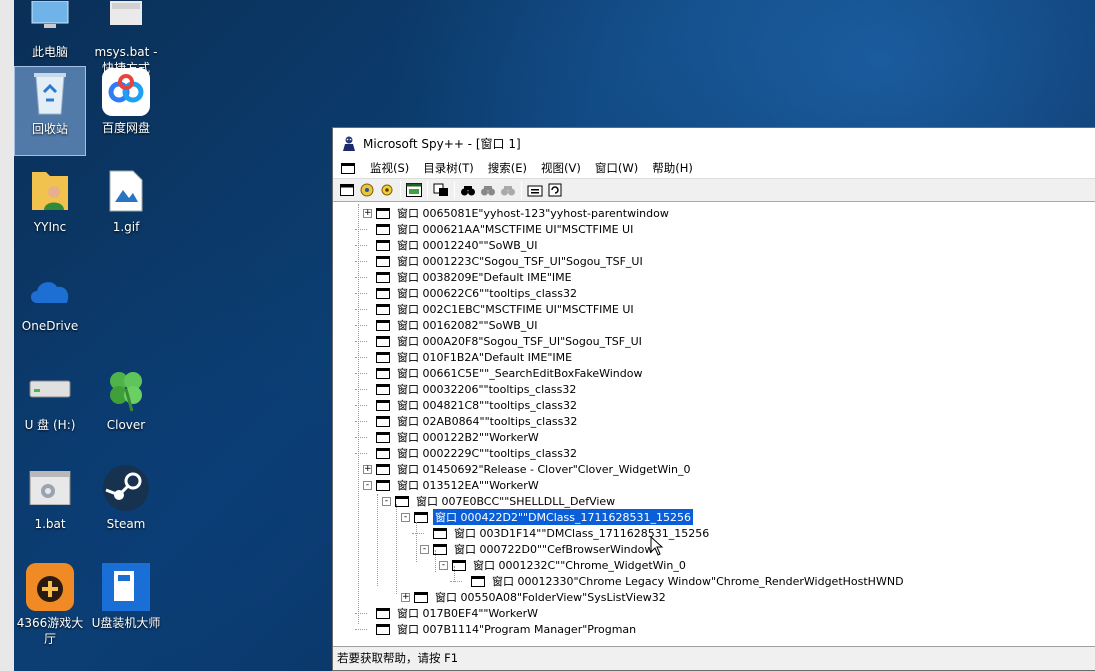 The height and width of the screenshot is (671, 1095). What do you see at coordinates (448, 168) in the screenshot?
I see `menu-tree: 目录树(T)` at bounding box center [448, 168].